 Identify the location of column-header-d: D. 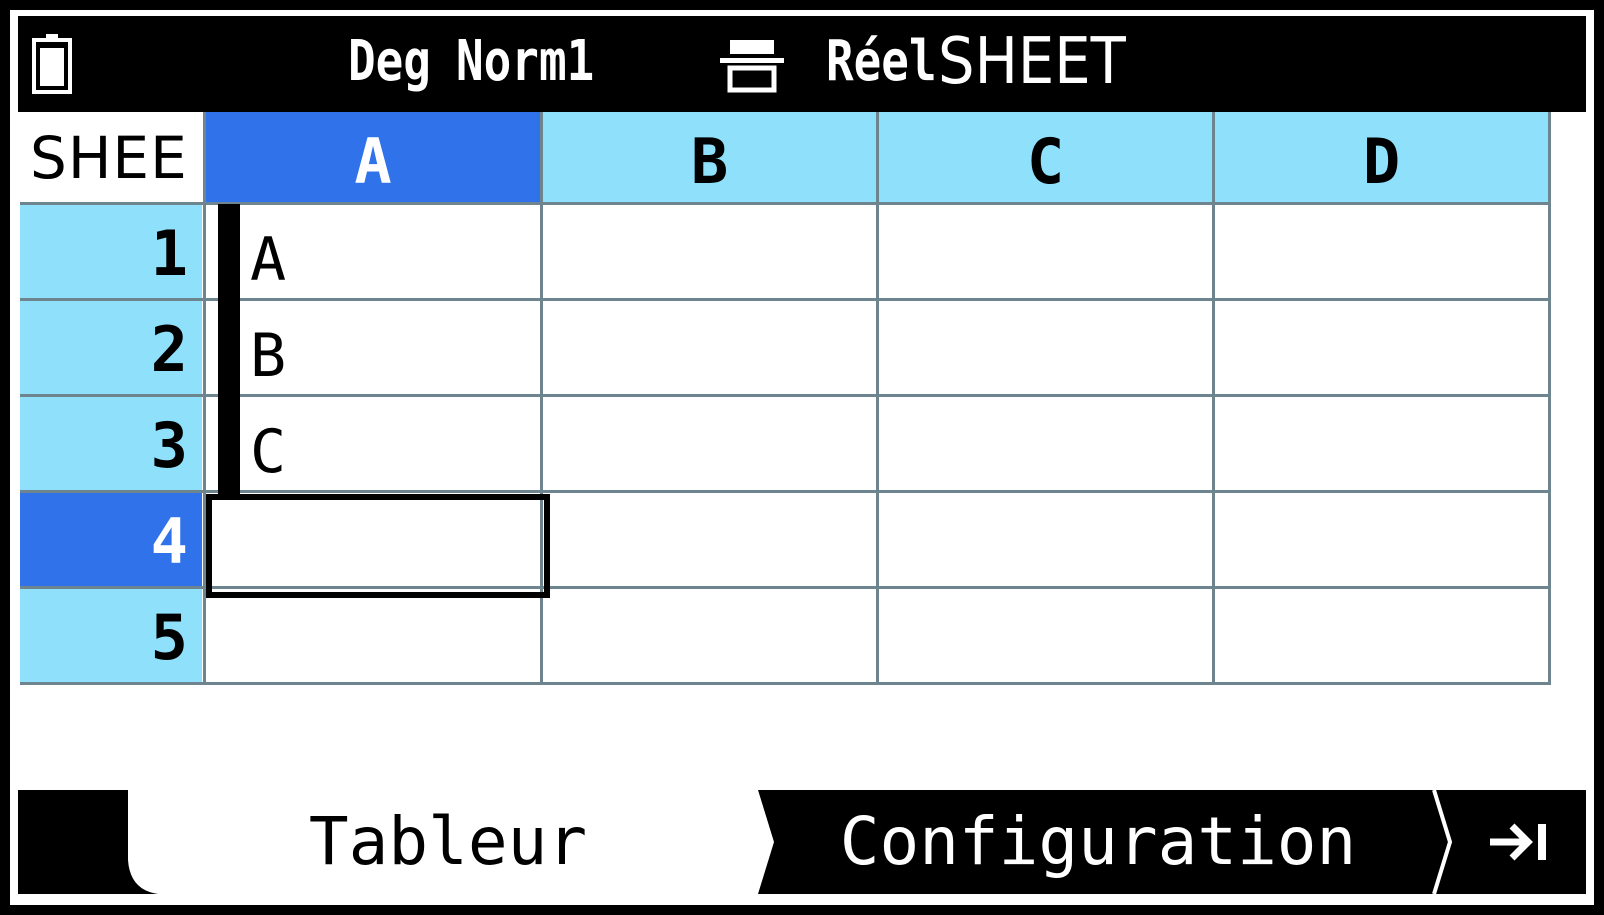
(1381, 158).